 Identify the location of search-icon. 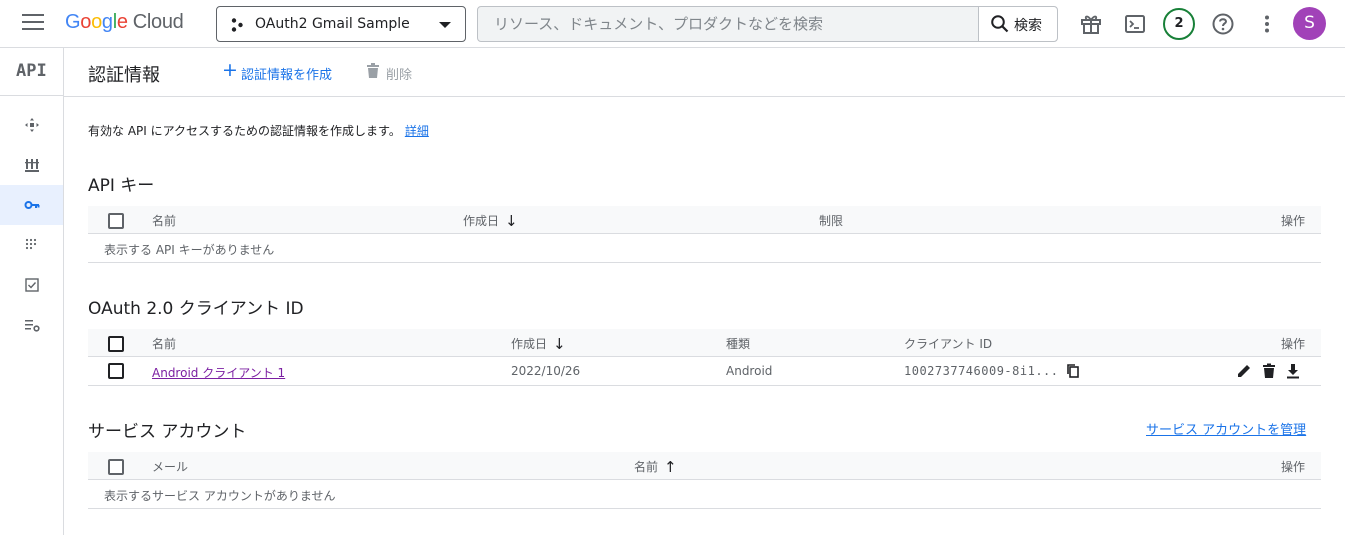
(1000, 24).